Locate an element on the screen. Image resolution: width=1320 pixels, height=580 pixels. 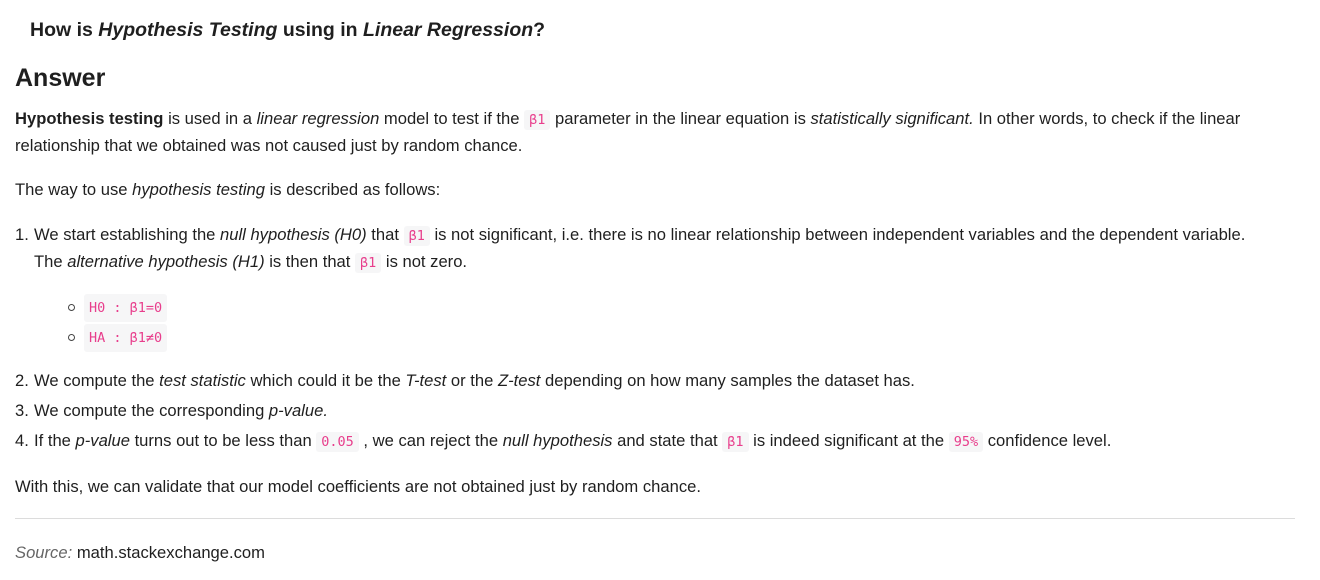
step-emphasis: alternative hypothesis (H1) is located at coordinates (166, 261).